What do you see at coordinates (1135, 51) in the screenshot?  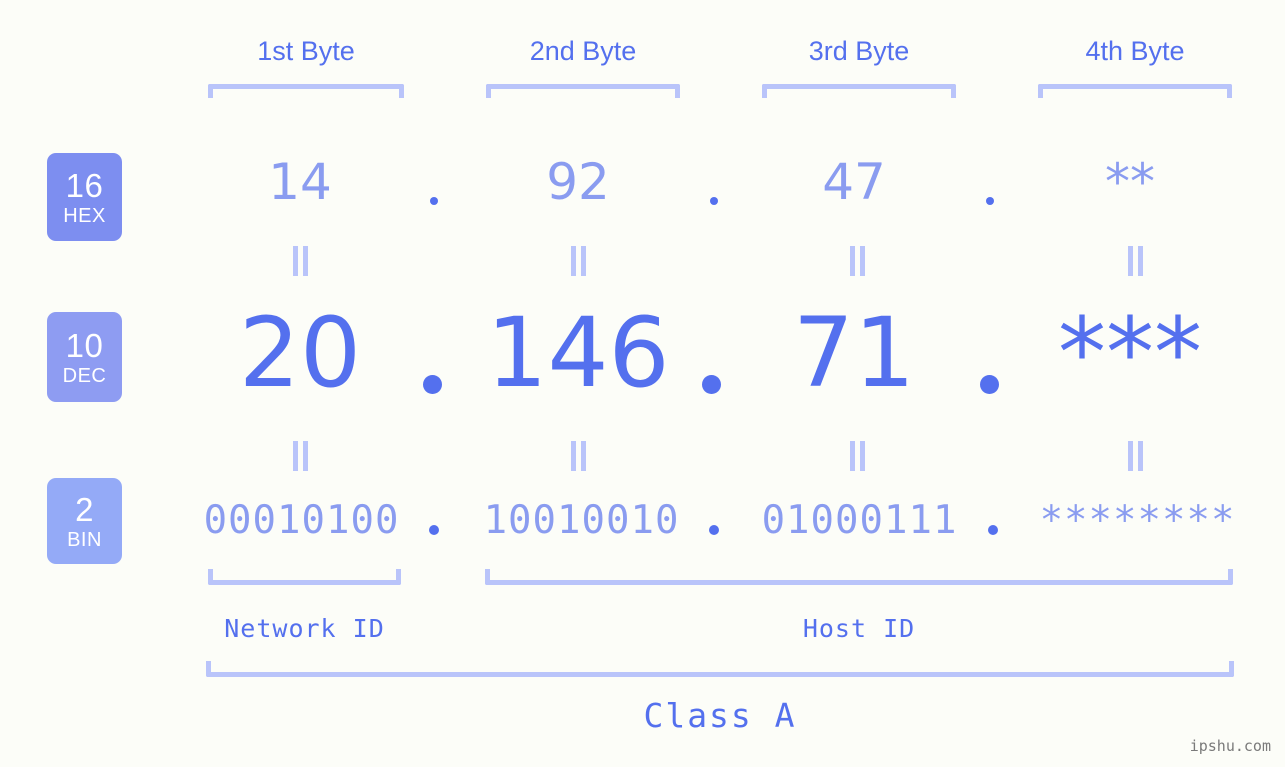 I see `byte-header-4: 4th Byte` at bounding box center [1135, 51].